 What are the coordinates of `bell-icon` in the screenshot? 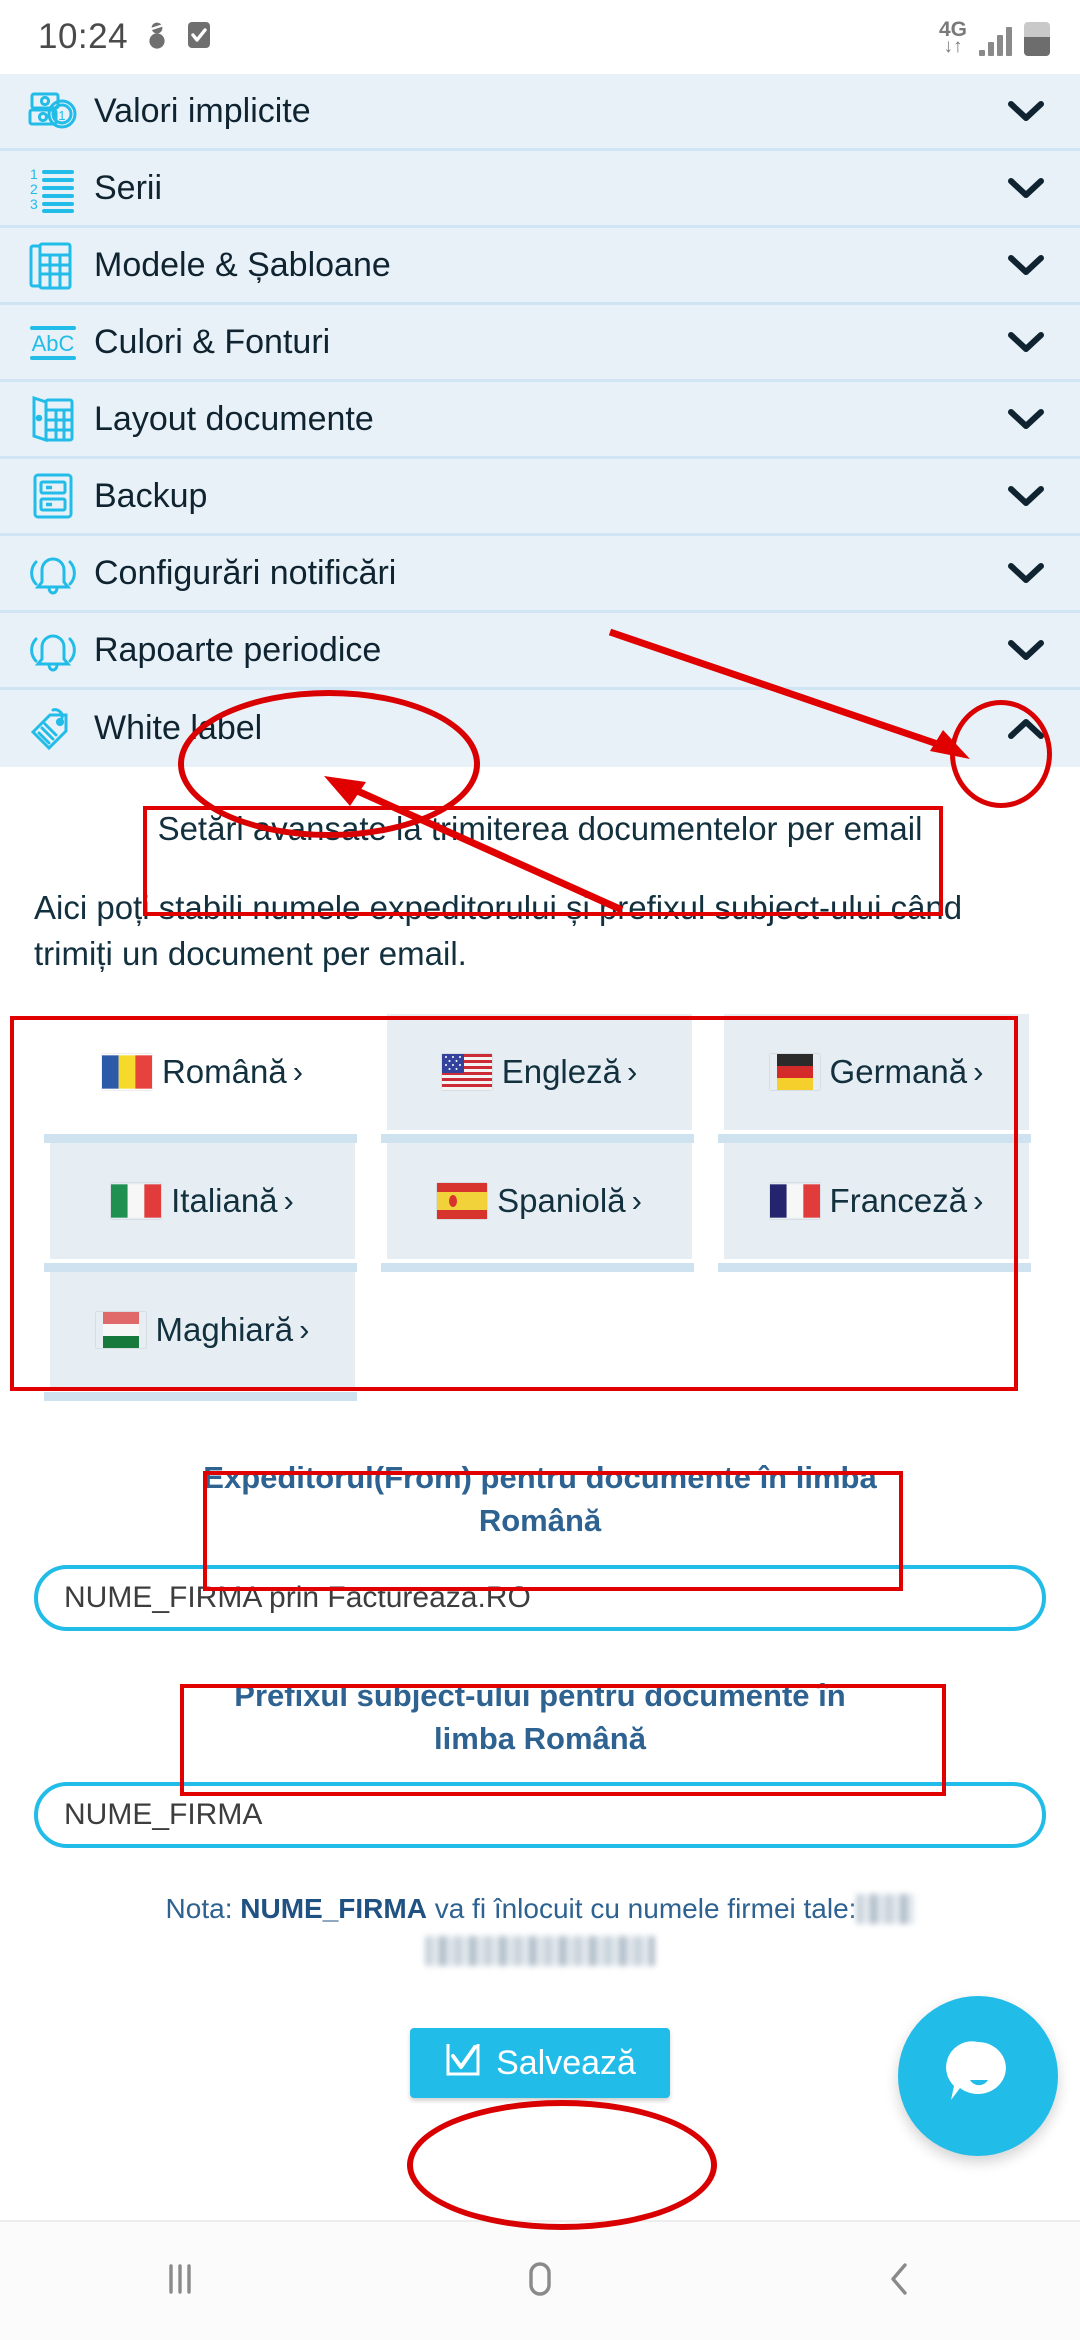 It's located at (53, 650).